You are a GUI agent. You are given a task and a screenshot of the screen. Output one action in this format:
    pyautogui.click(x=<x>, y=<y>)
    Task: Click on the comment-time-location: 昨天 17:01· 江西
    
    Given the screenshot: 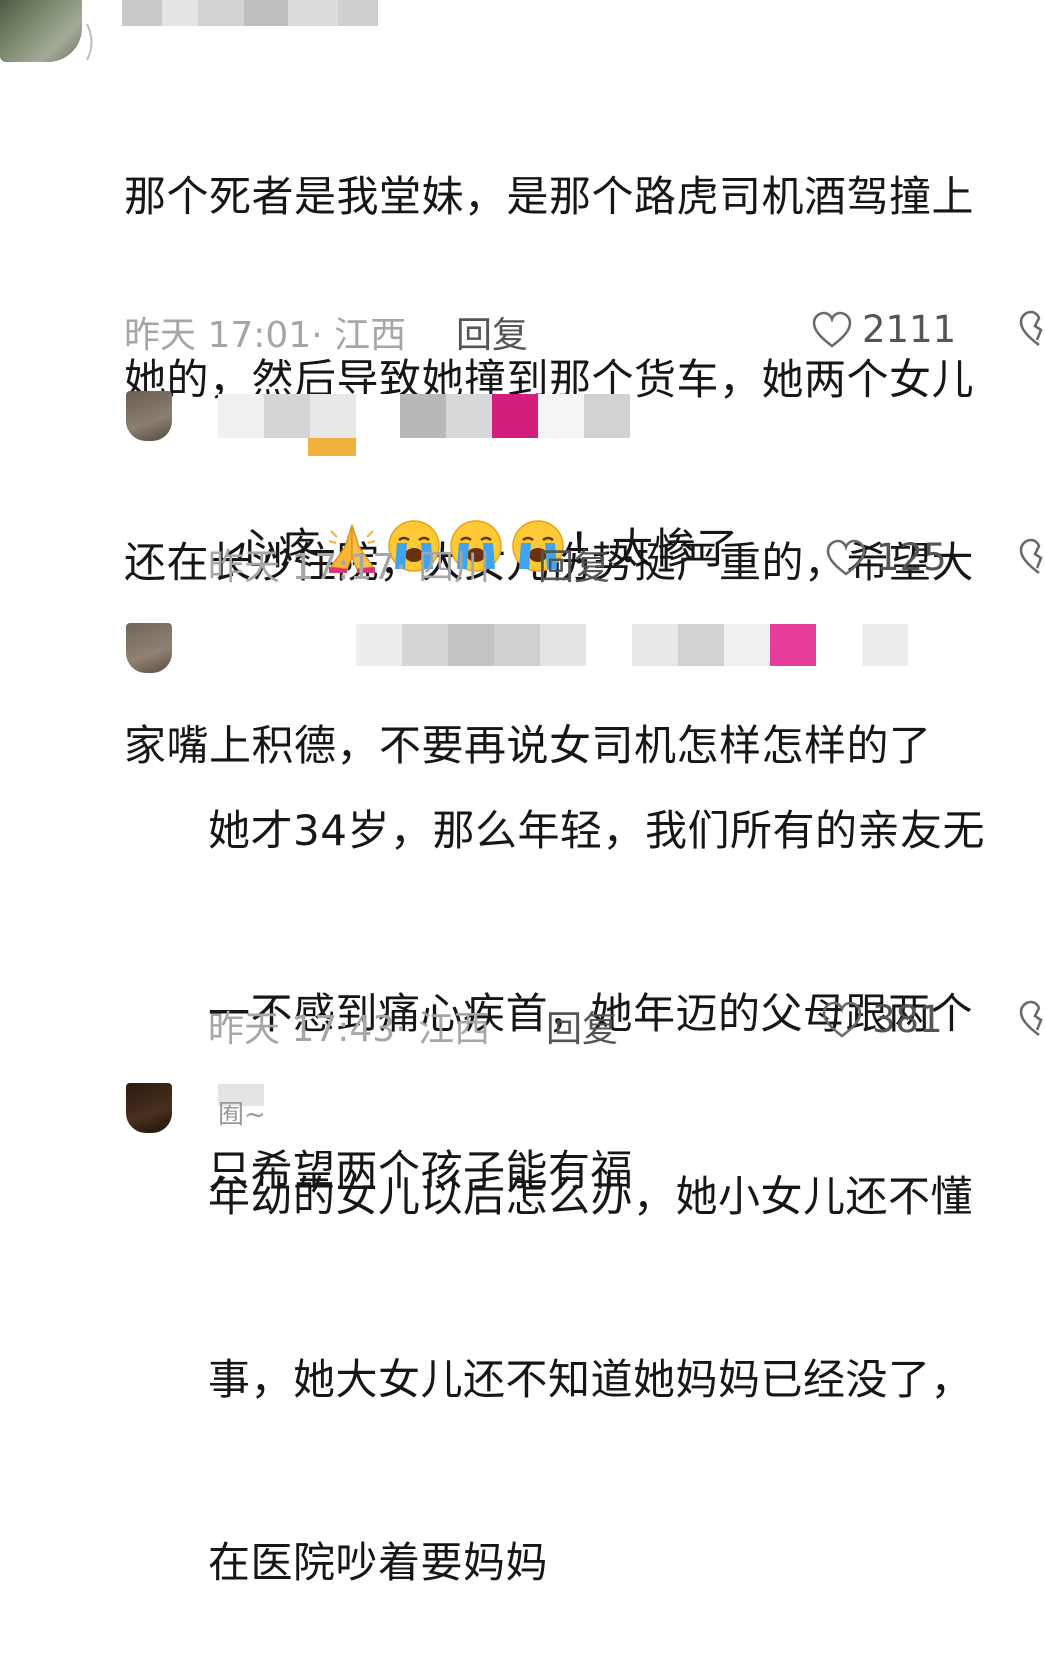 What is the action you would take?
    pyautogui.click(x=265, y=335)
    